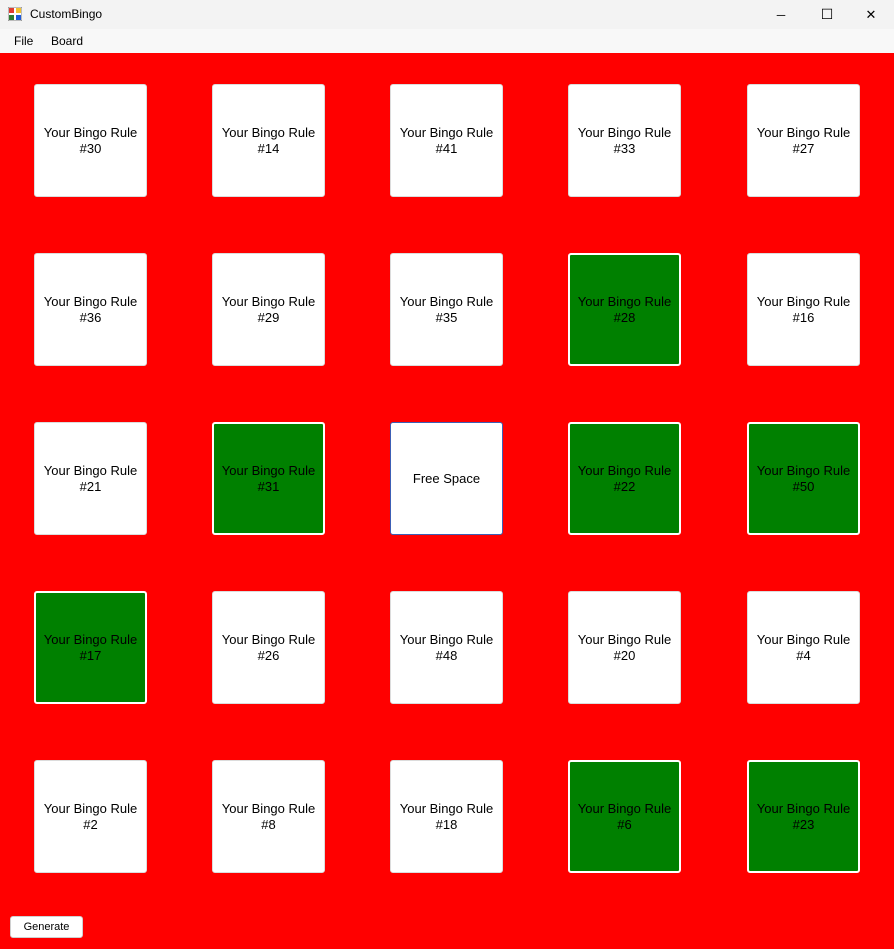 The image size is (894, 949). I want to click on bingo-cell: Your Bingo Rule #4, so click(803, 647).